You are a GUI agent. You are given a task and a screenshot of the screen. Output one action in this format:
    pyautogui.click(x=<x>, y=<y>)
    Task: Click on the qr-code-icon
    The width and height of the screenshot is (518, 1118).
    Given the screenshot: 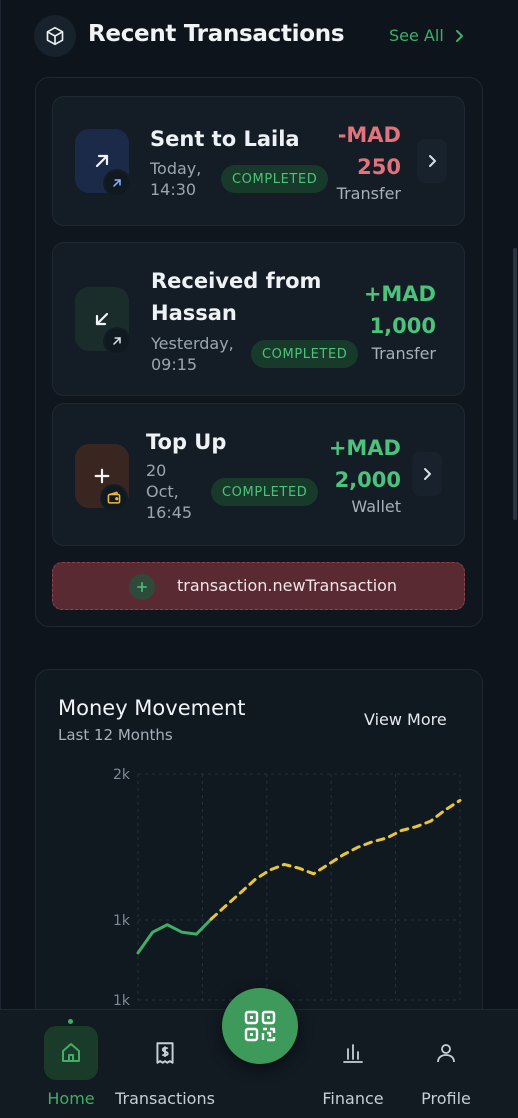 What is the action you would take?
    pyautogui.click(x=260, y=1026)
    